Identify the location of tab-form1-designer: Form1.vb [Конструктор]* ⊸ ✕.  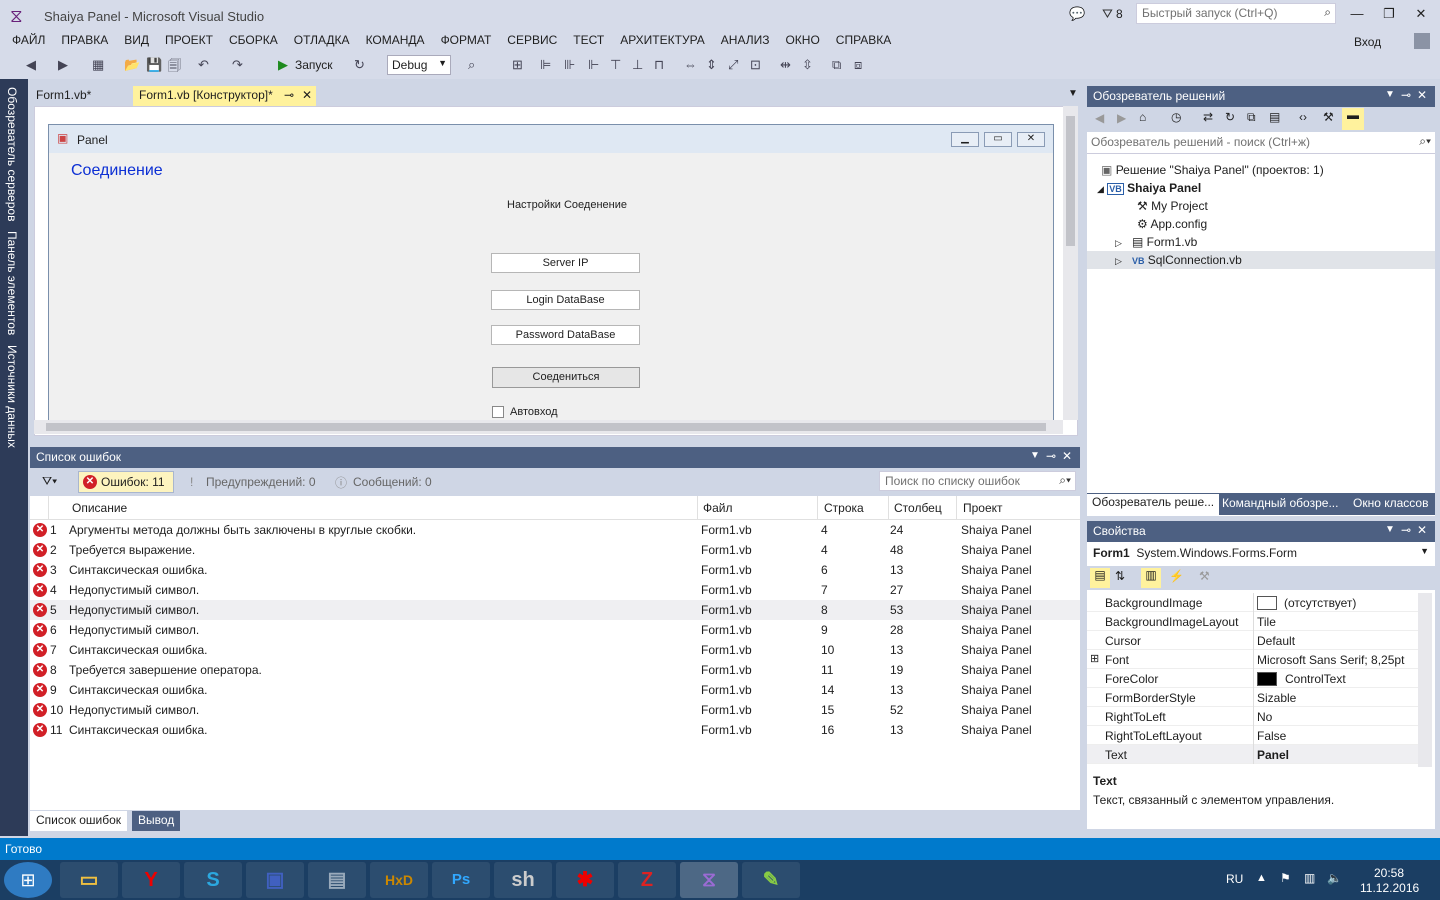
(224, 96).